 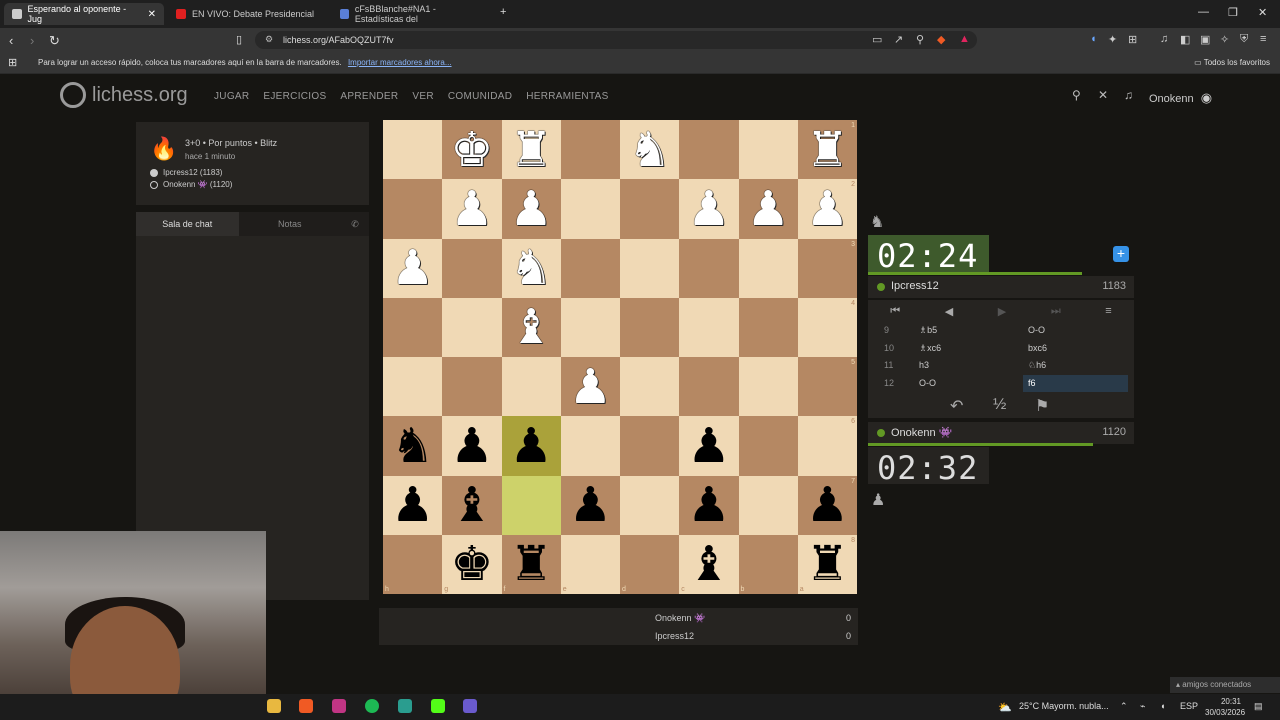 What do you see at coordinates (54, 41) in the screenshot?
I see `reload-icon: ↻` at bounding box center [54, 41].